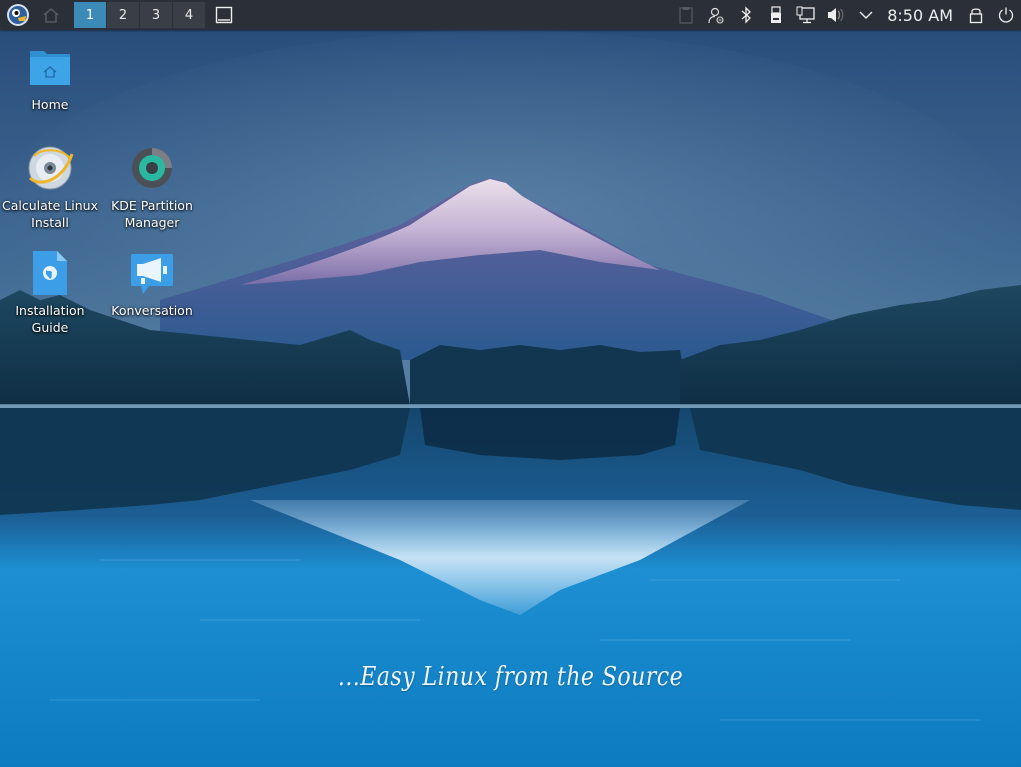 Image resolution: width=1021 pixels, height=767 pixels. I want to click on virtual-desktop-pager: 1 2 3 4, so click(139, 15).